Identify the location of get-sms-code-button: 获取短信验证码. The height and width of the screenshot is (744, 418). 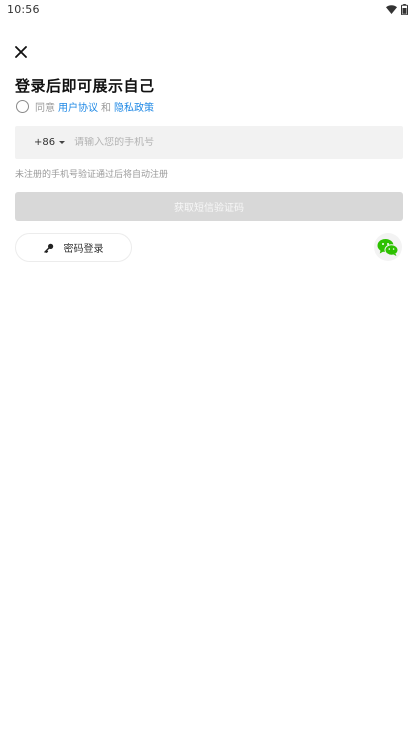
(209, 206).